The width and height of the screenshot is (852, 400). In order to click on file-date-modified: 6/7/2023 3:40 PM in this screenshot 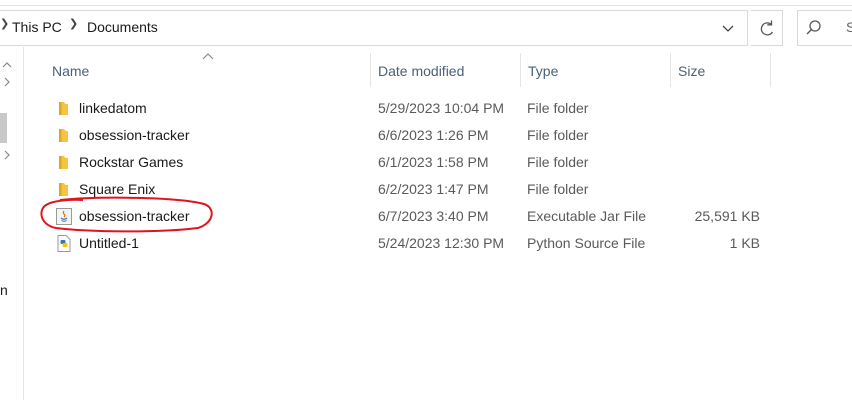, I will do `click(433, 216)`.